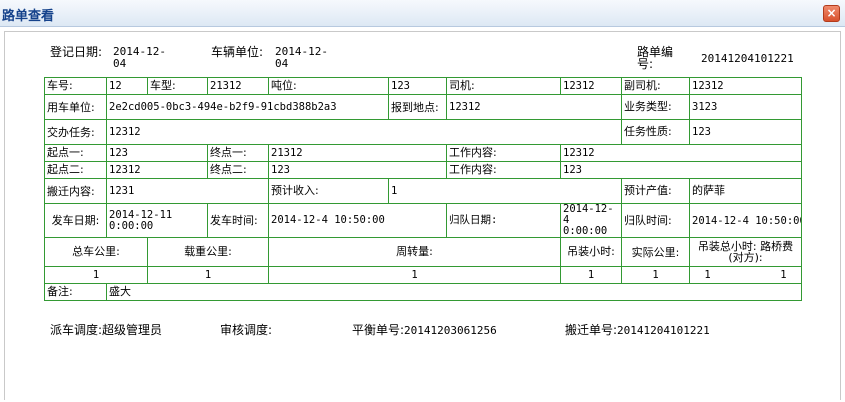  Describe the element at coordinates (75, 86) in the screenshot. I see `car-no-label: 车号:` at that location.